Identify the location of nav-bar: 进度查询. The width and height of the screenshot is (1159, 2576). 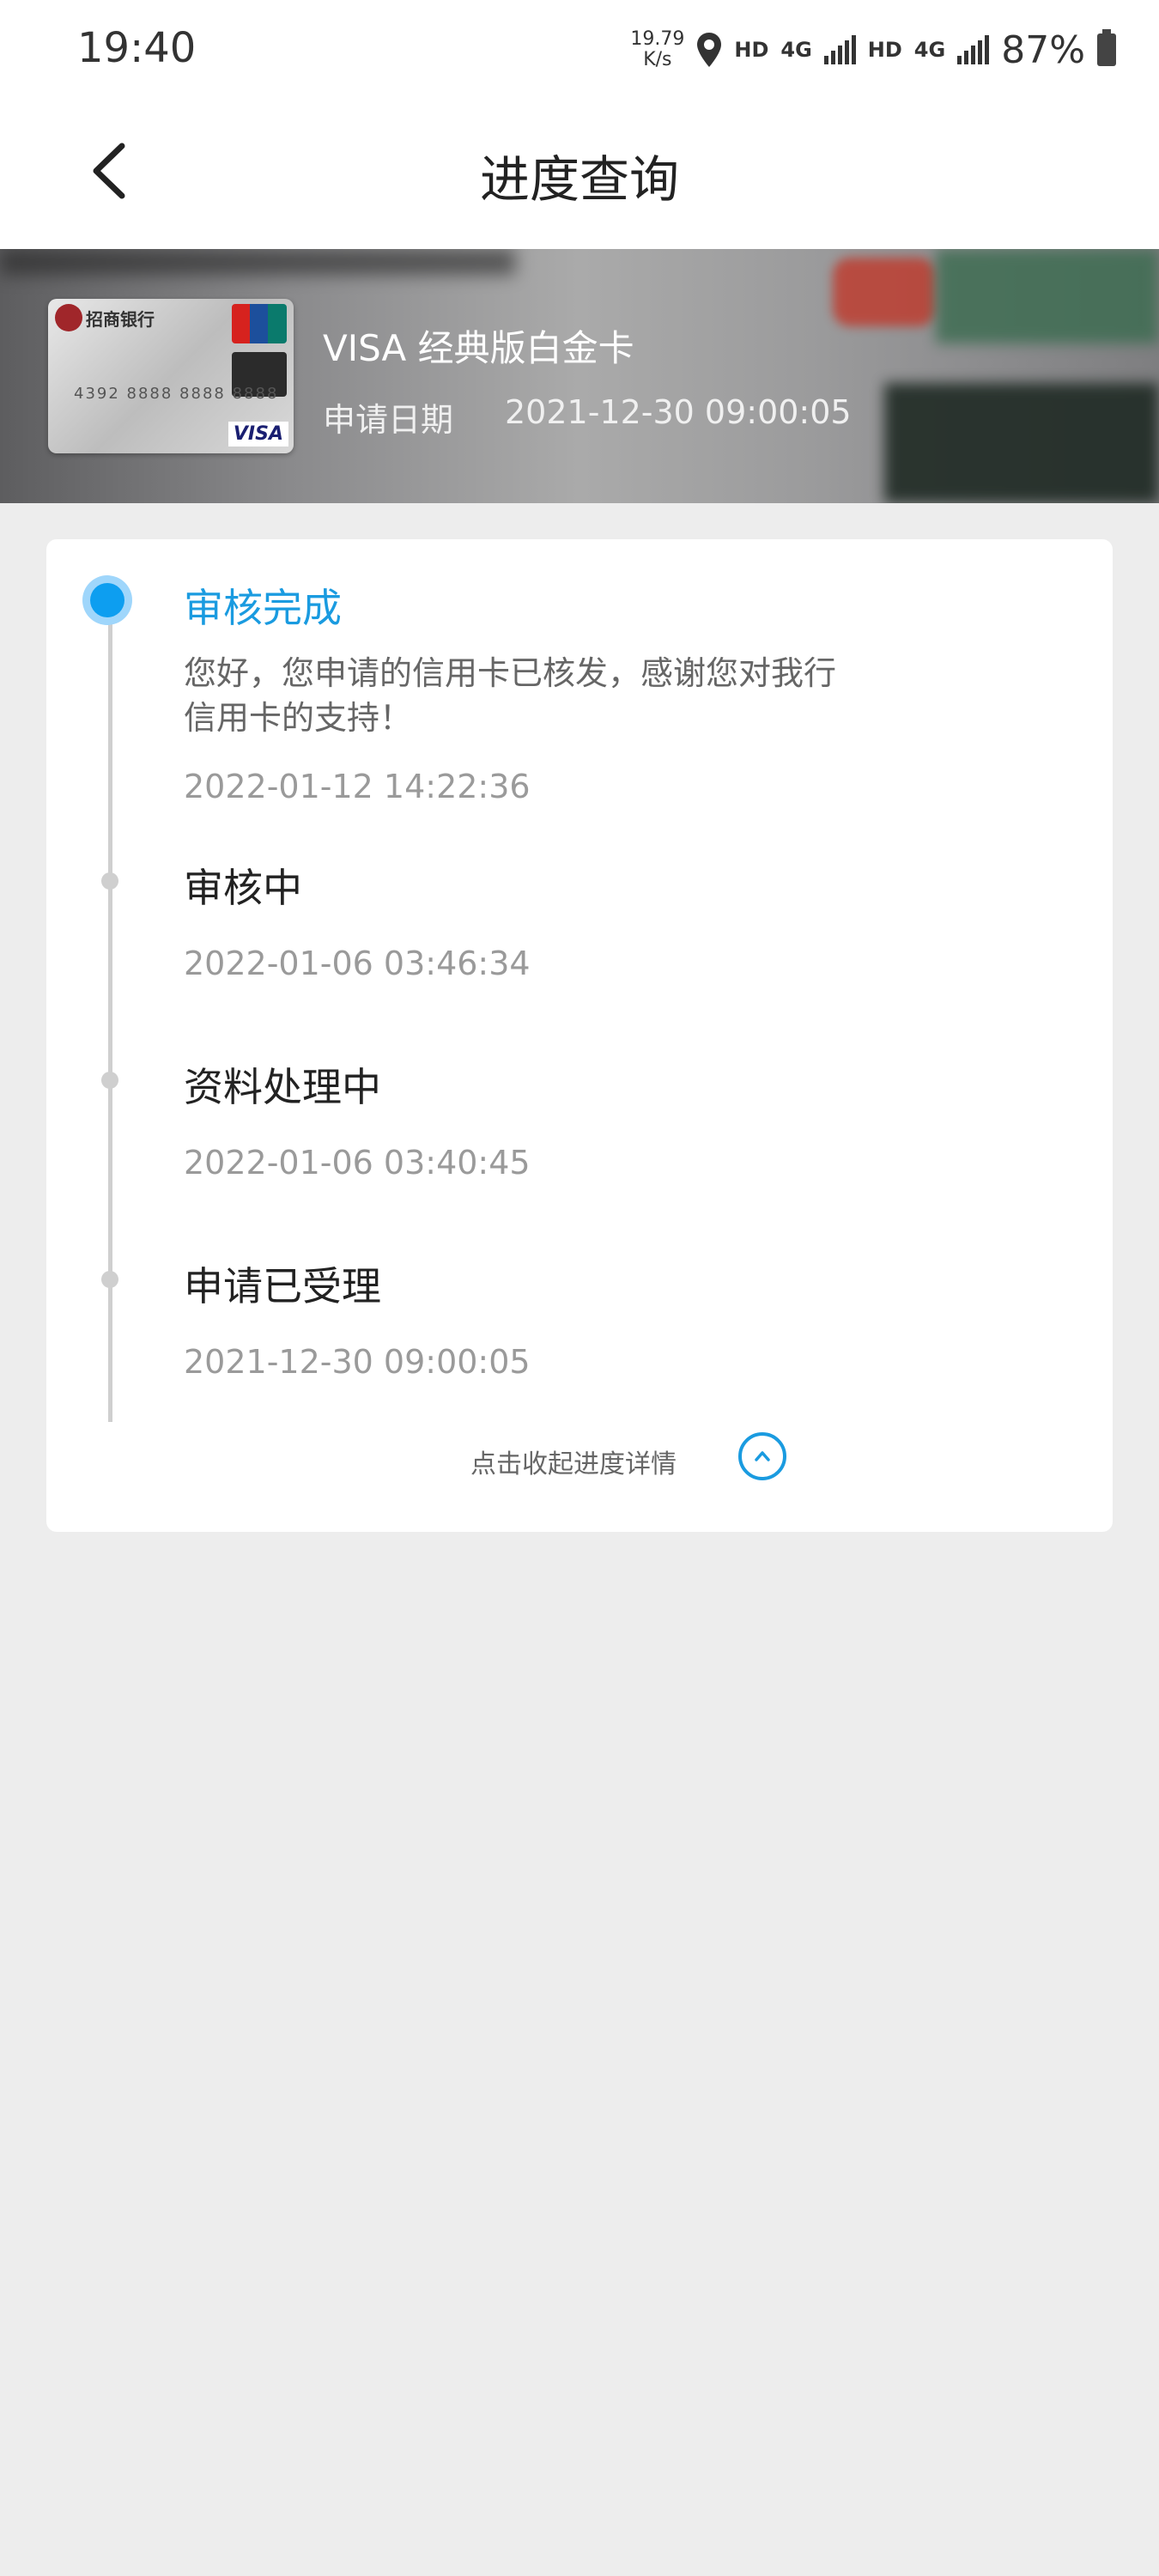
(579, 172).